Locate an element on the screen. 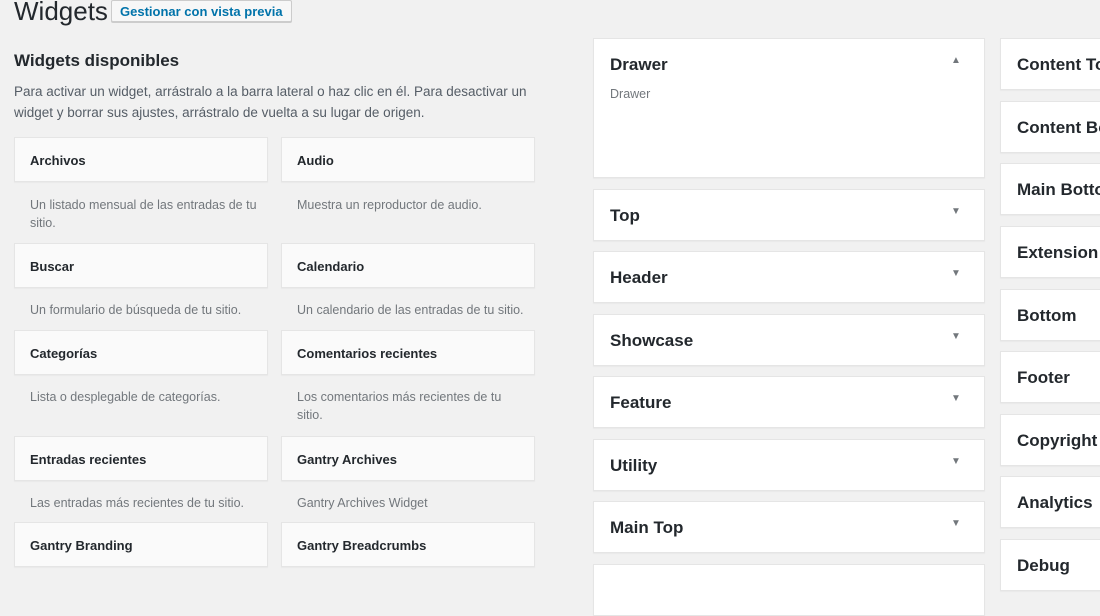  widget-title: Gantry Branding is located at coordinates (81, 545).